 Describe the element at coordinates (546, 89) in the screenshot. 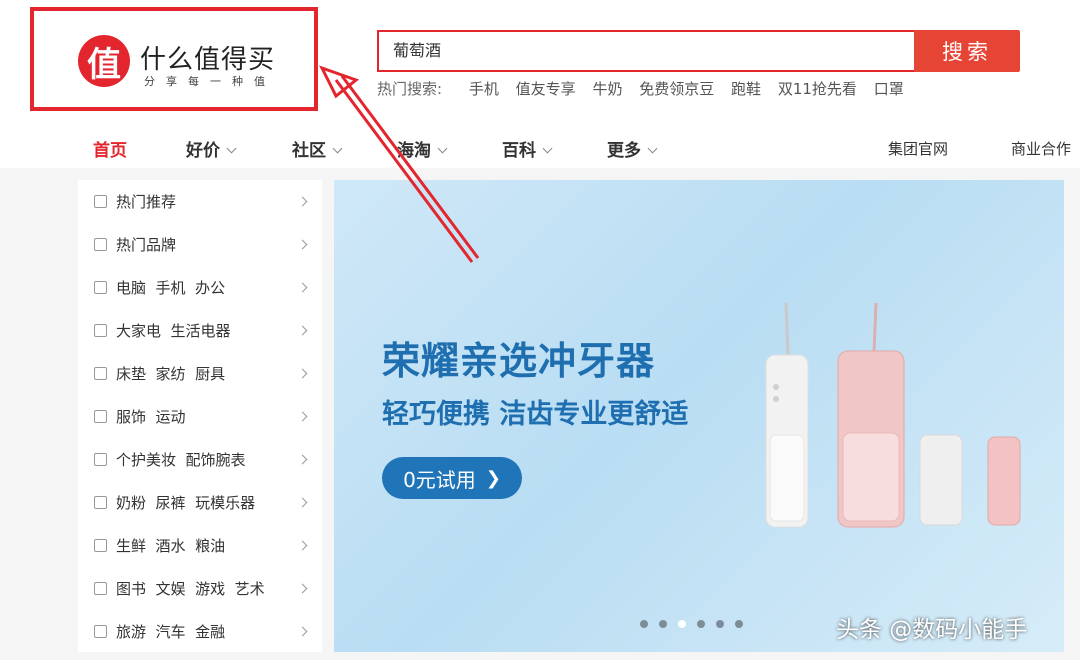

I see `hot-search-term: 值友专享` at that location.